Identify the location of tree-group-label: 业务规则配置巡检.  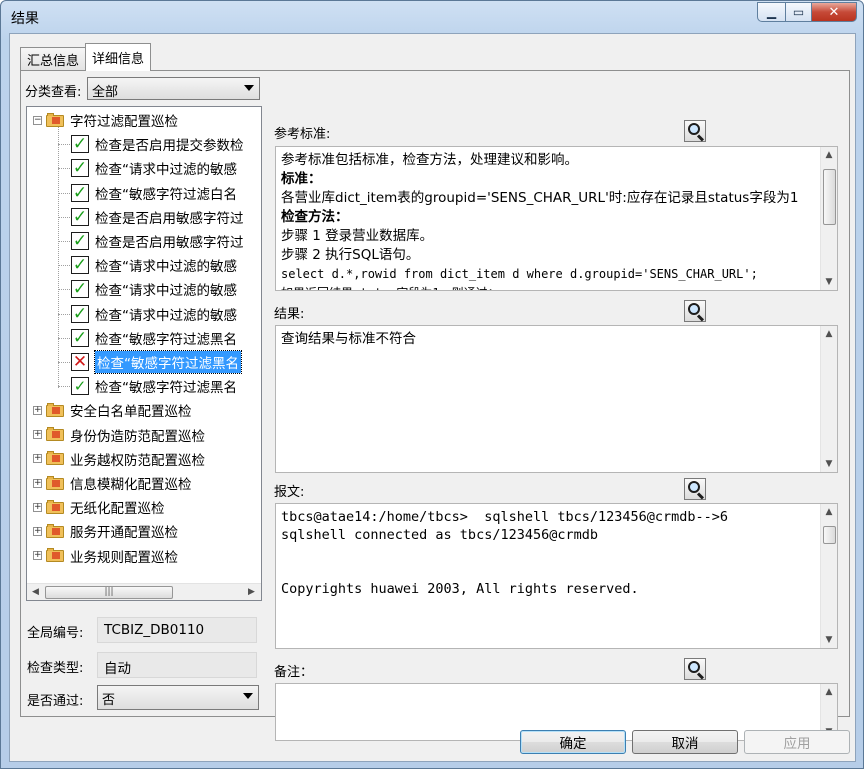
(124, 557).